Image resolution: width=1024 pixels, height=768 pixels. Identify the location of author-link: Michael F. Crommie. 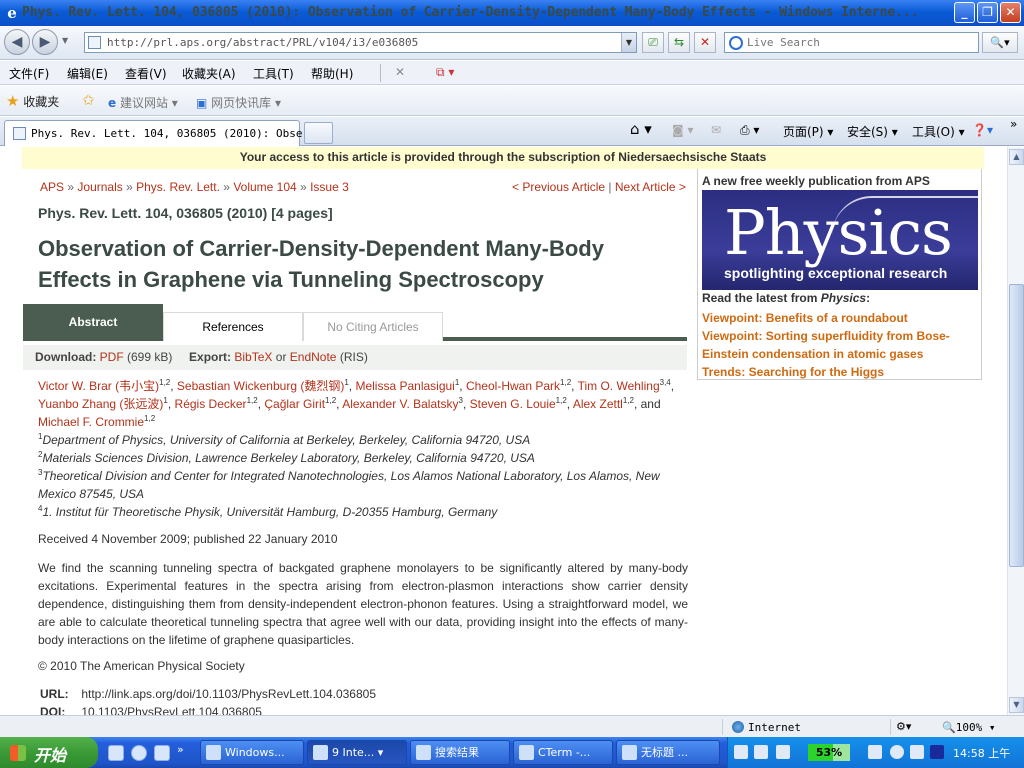
(91, 422).